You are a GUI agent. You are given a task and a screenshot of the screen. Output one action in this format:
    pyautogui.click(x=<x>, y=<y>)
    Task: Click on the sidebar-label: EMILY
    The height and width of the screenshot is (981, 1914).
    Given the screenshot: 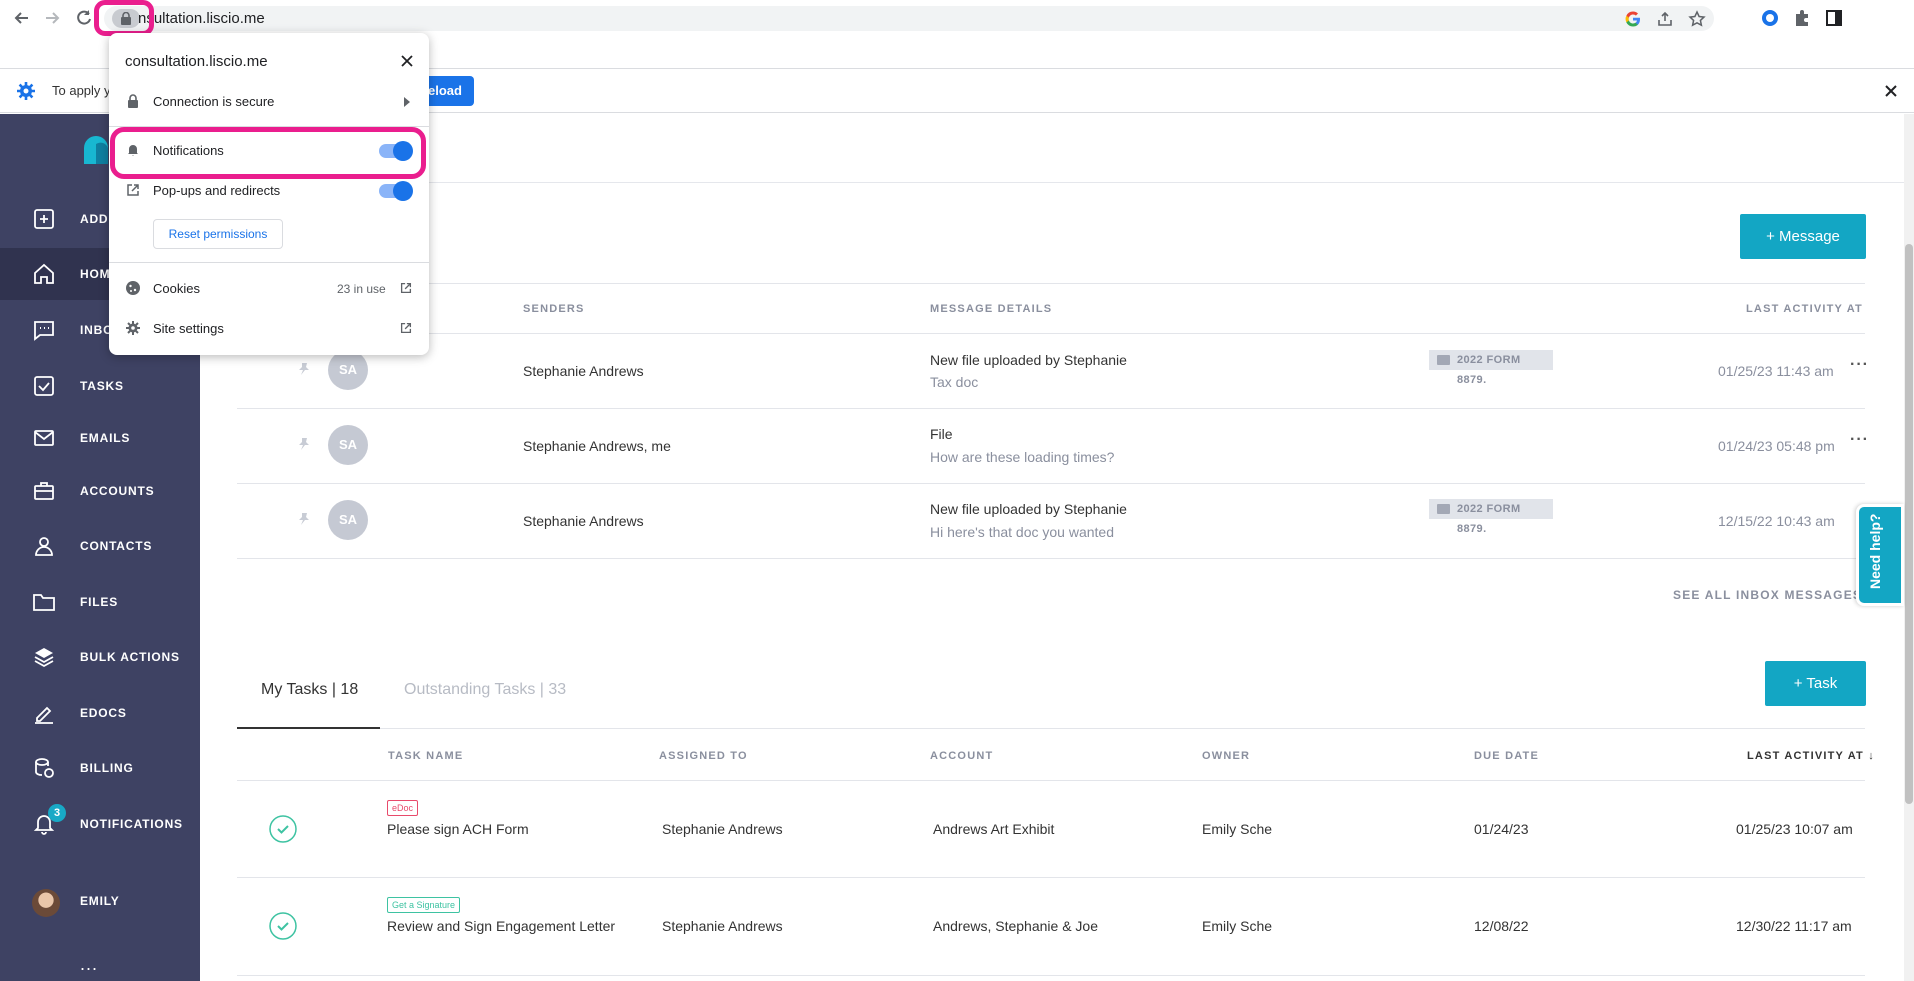 What is the action you would take?
    pyautogui.click(x=100, y=901)
    